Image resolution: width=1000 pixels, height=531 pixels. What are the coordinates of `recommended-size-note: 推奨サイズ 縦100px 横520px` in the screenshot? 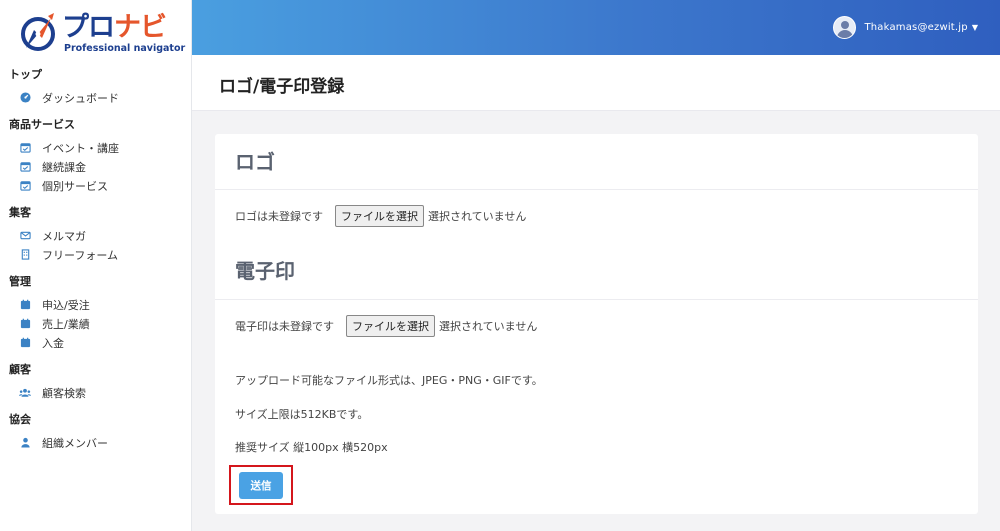 It's located at (311, 447).